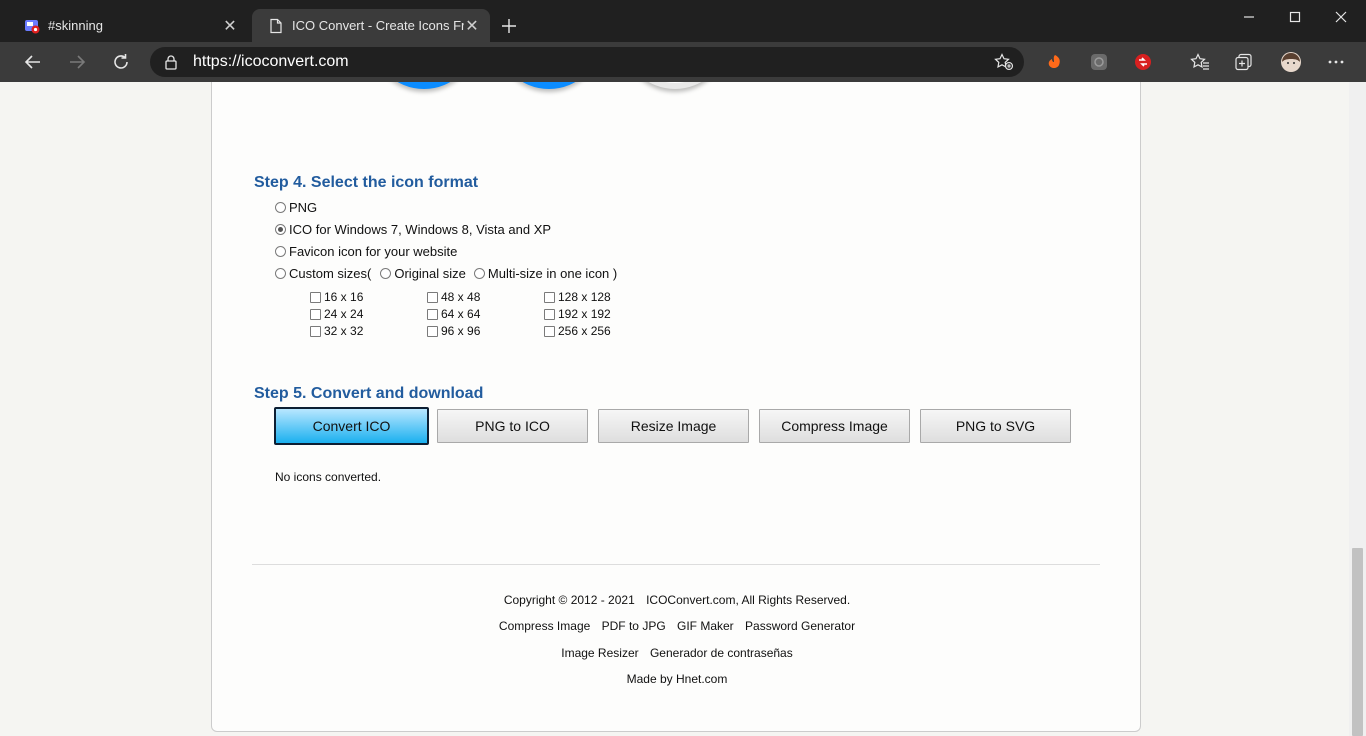 The height and width of the screenshot is (736, 1366). What do you see at coordinates (453, 297) in the screenshot?
I see `size-48-checkbox: 48 x 48` at bounding box center [453, 297].